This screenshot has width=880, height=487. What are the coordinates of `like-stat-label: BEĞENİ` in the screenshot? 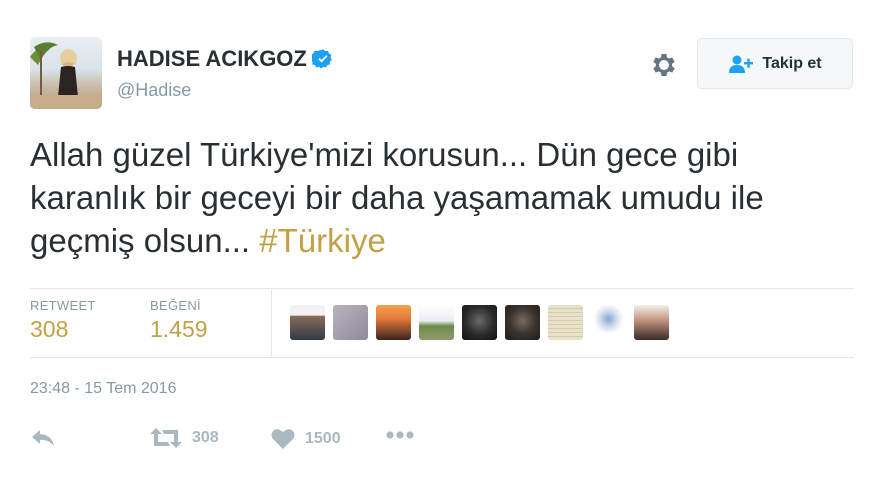 It's located at (175, 305).